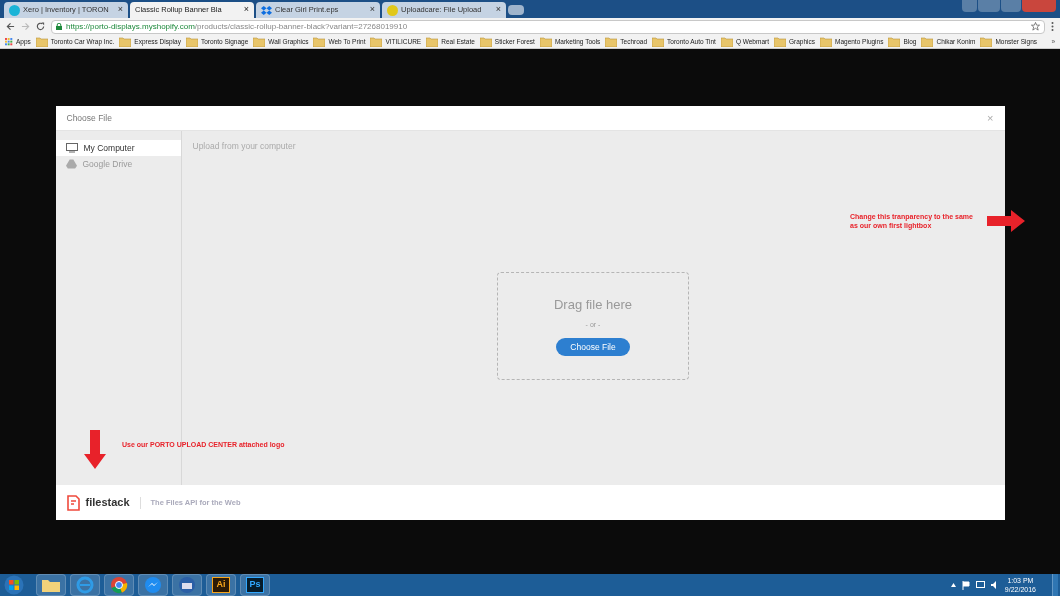 The image size is (1060, 596). I want to click on reload-icon, so click(40, 26).